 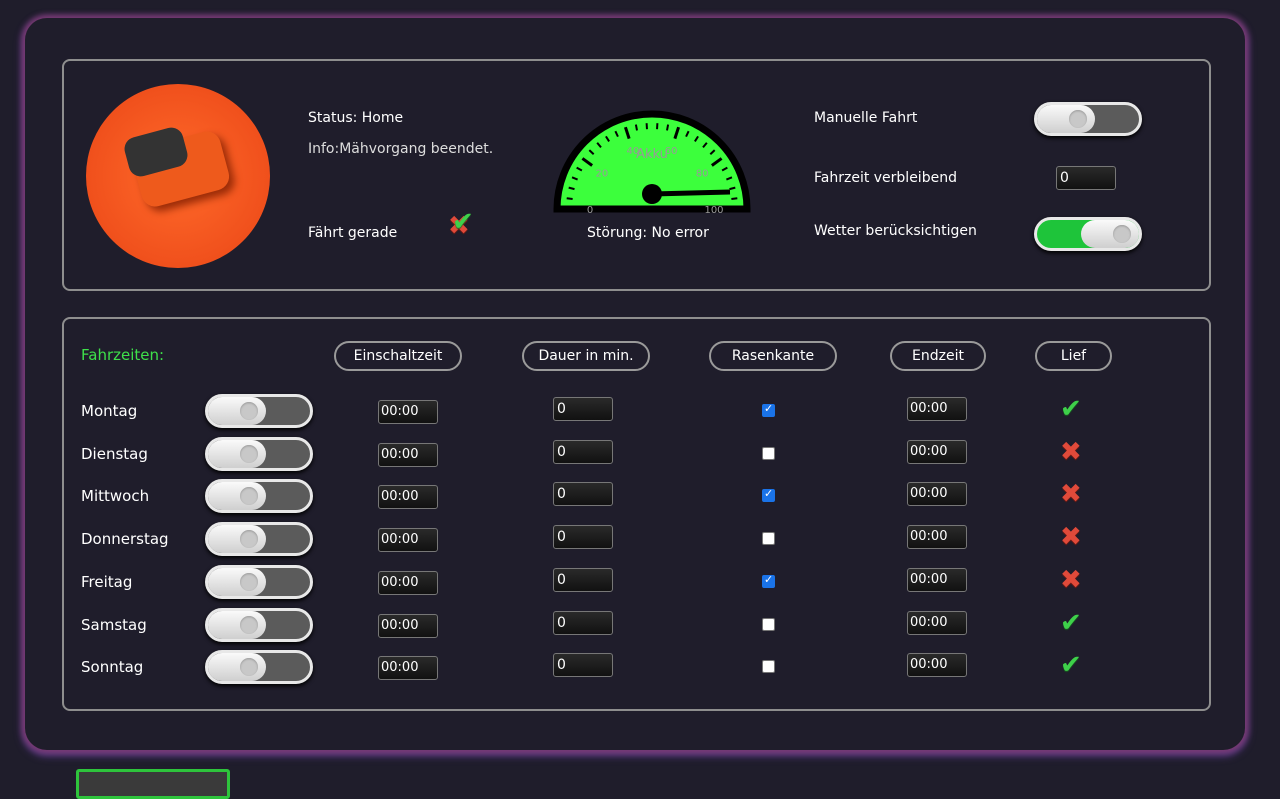 I want to click on day-label: Donnerstag, so click(x=125, y=539).